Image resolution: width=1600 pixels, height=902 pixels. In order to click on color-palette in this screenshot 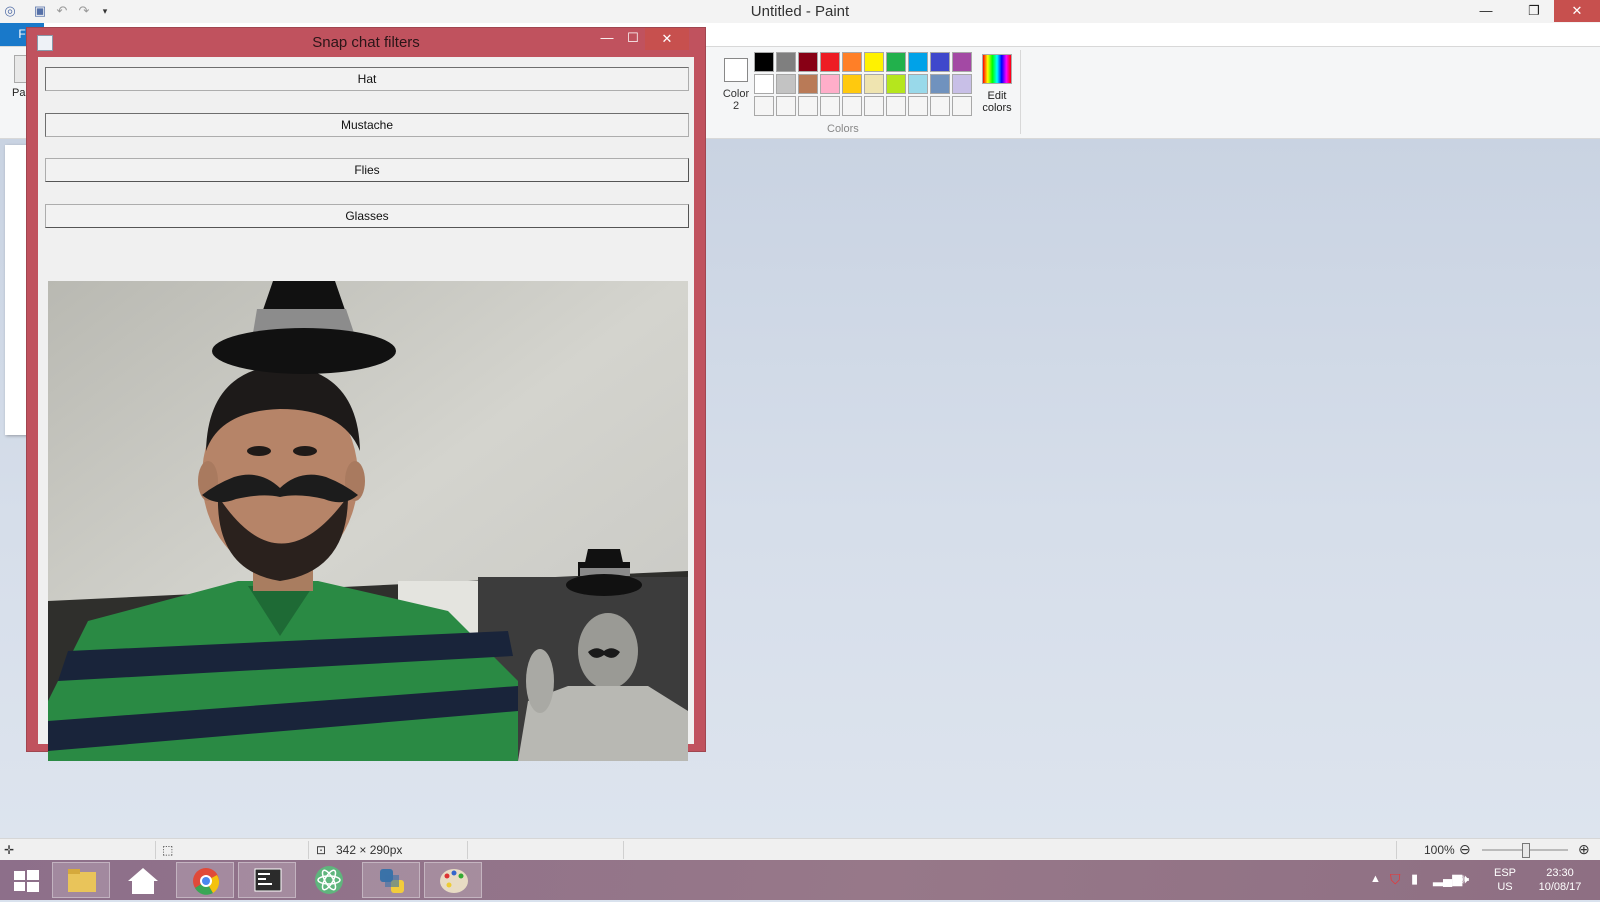, I will do `click(863, 84)`.